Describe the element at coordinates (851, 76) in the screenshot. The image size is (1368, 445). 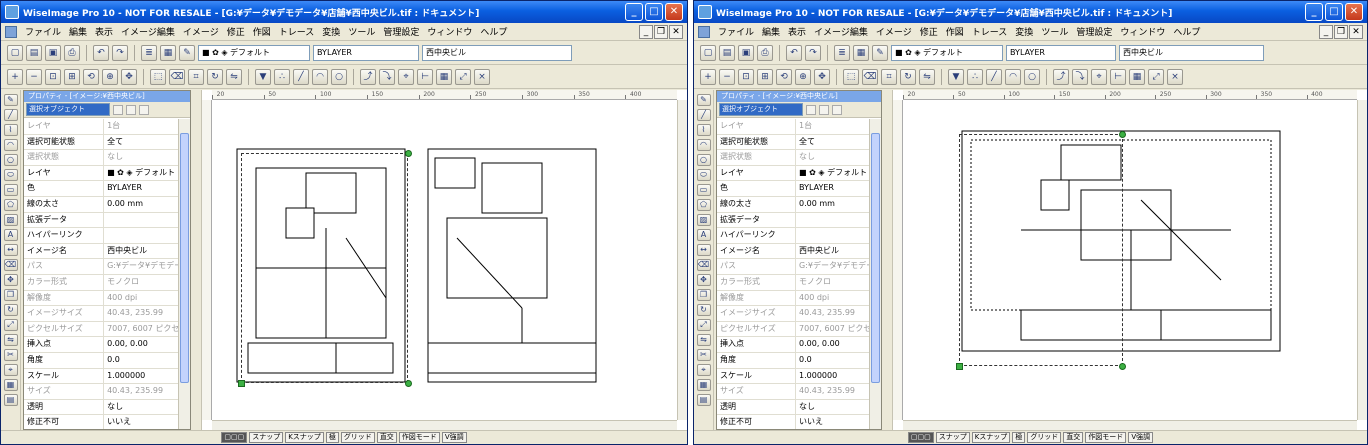
I see `select-icon: ⬚` at that location.